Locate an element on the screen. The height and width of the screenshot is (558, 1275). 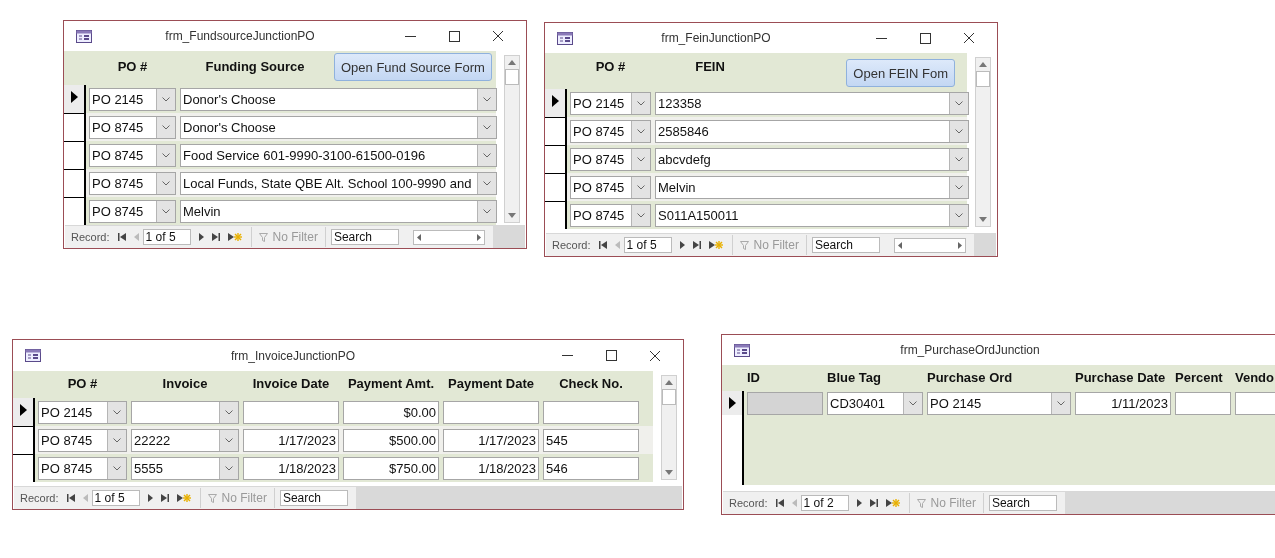
text-field: $500.00 is located at coordinates (391, 440).